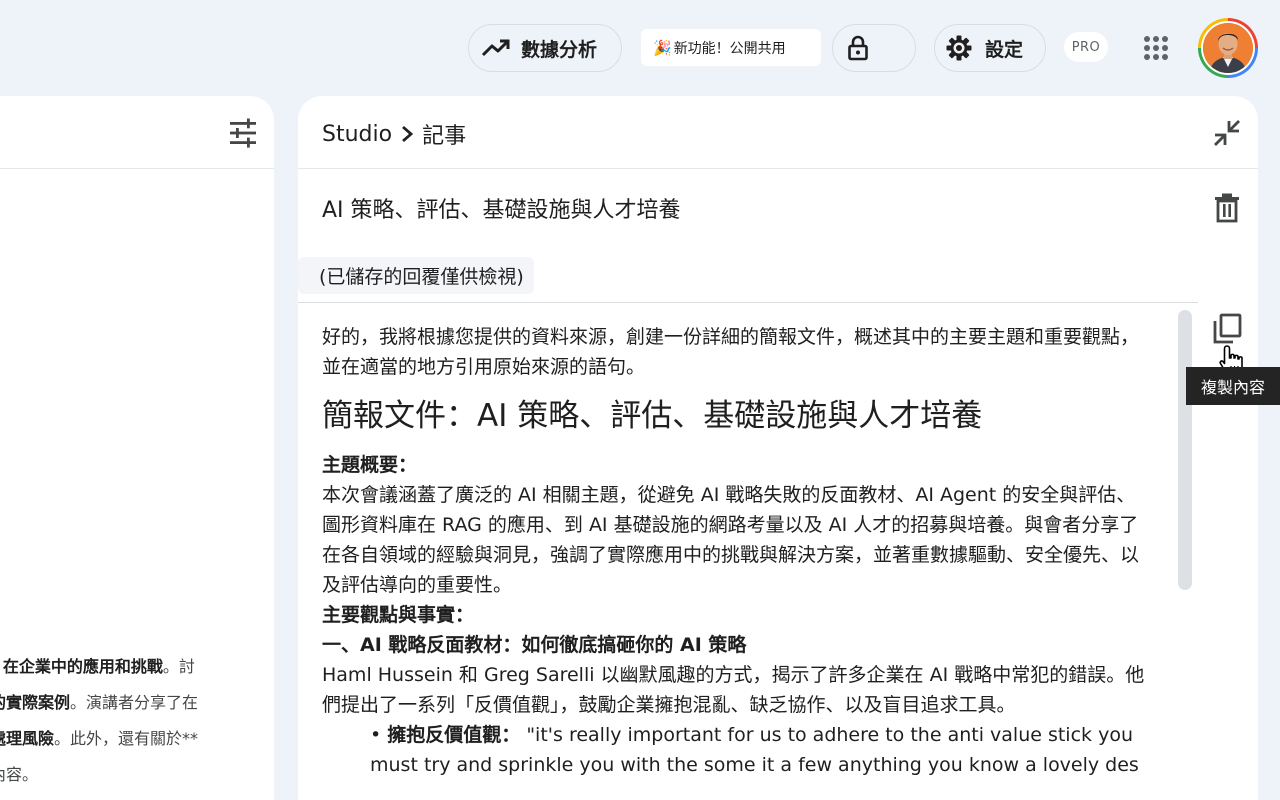  What do you see at coordinates (370, 465) in the screenshot?
I see `theme-label: 主題概要：` at bounding box center [370, 465].